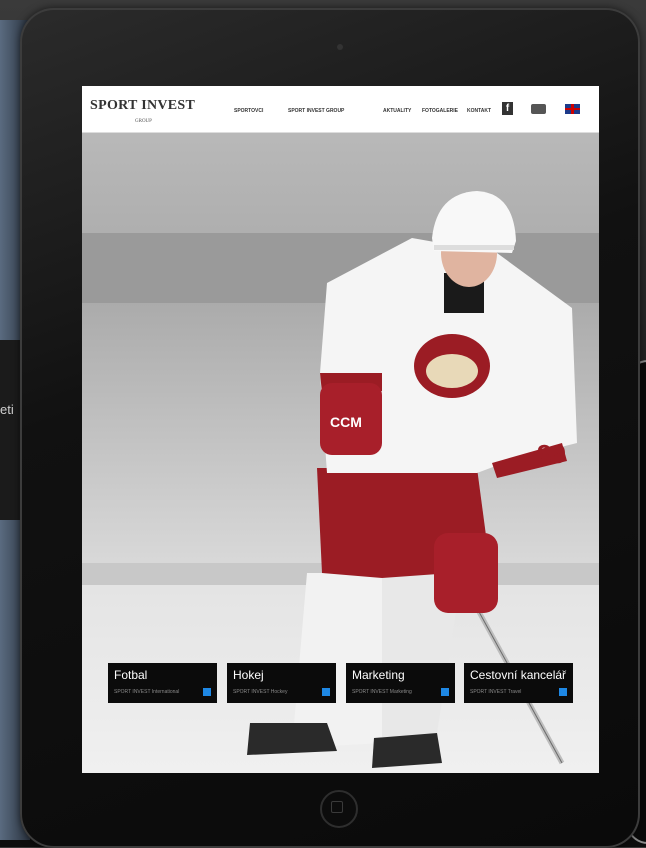 This screenshot has height=848, width=646. What do you see at coordinates (382, 692) in the screenshot?
I see `tile-subtitle: SPORT INVEST Marketing` at bounding box center [382, 692].